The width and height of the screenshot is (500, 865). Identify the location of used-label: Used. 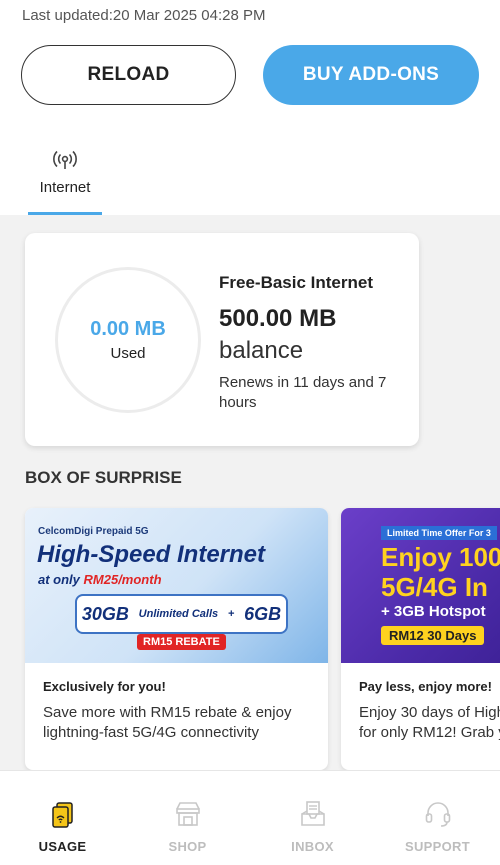
(128, 353).